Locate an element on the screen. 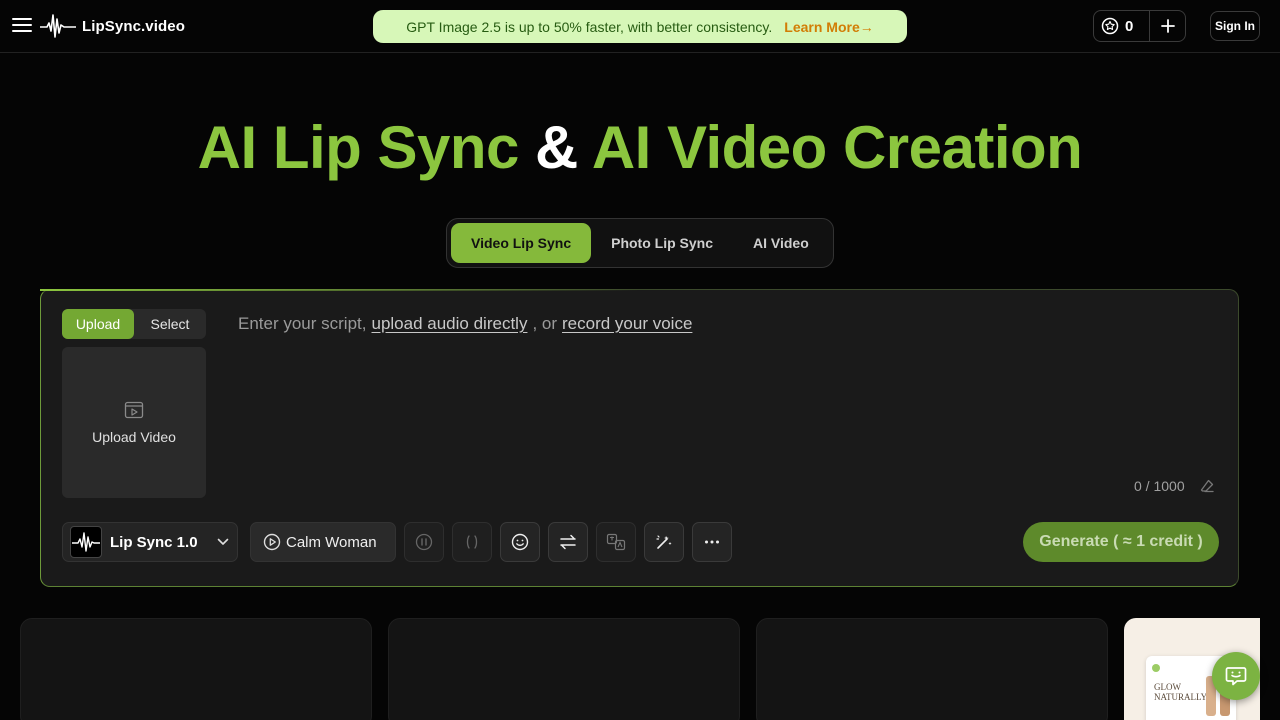 The image size is (1280, 720). upload-video-label: Upload Video is located at coordinates (134, 436).